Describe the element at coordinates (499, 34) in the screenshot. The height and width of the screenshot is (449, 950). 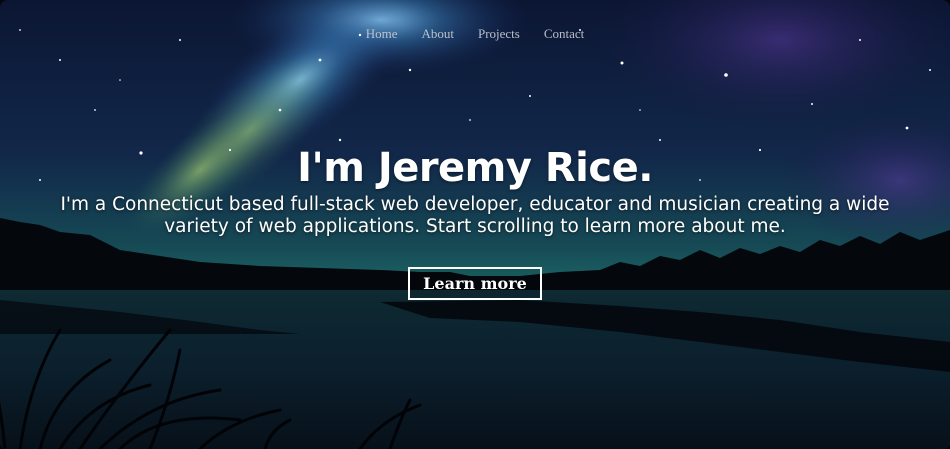
I see `nav-link-projects: Projects` at that location.